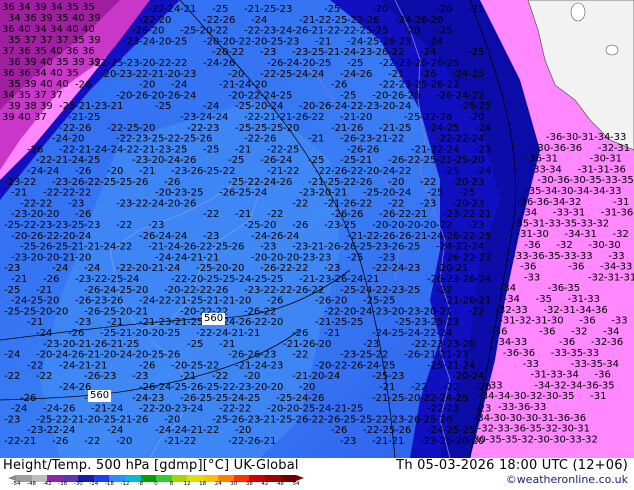  Describe the element at coordinates (608, 267) in the screenshot. I see `temperature-label: -34` at that location.